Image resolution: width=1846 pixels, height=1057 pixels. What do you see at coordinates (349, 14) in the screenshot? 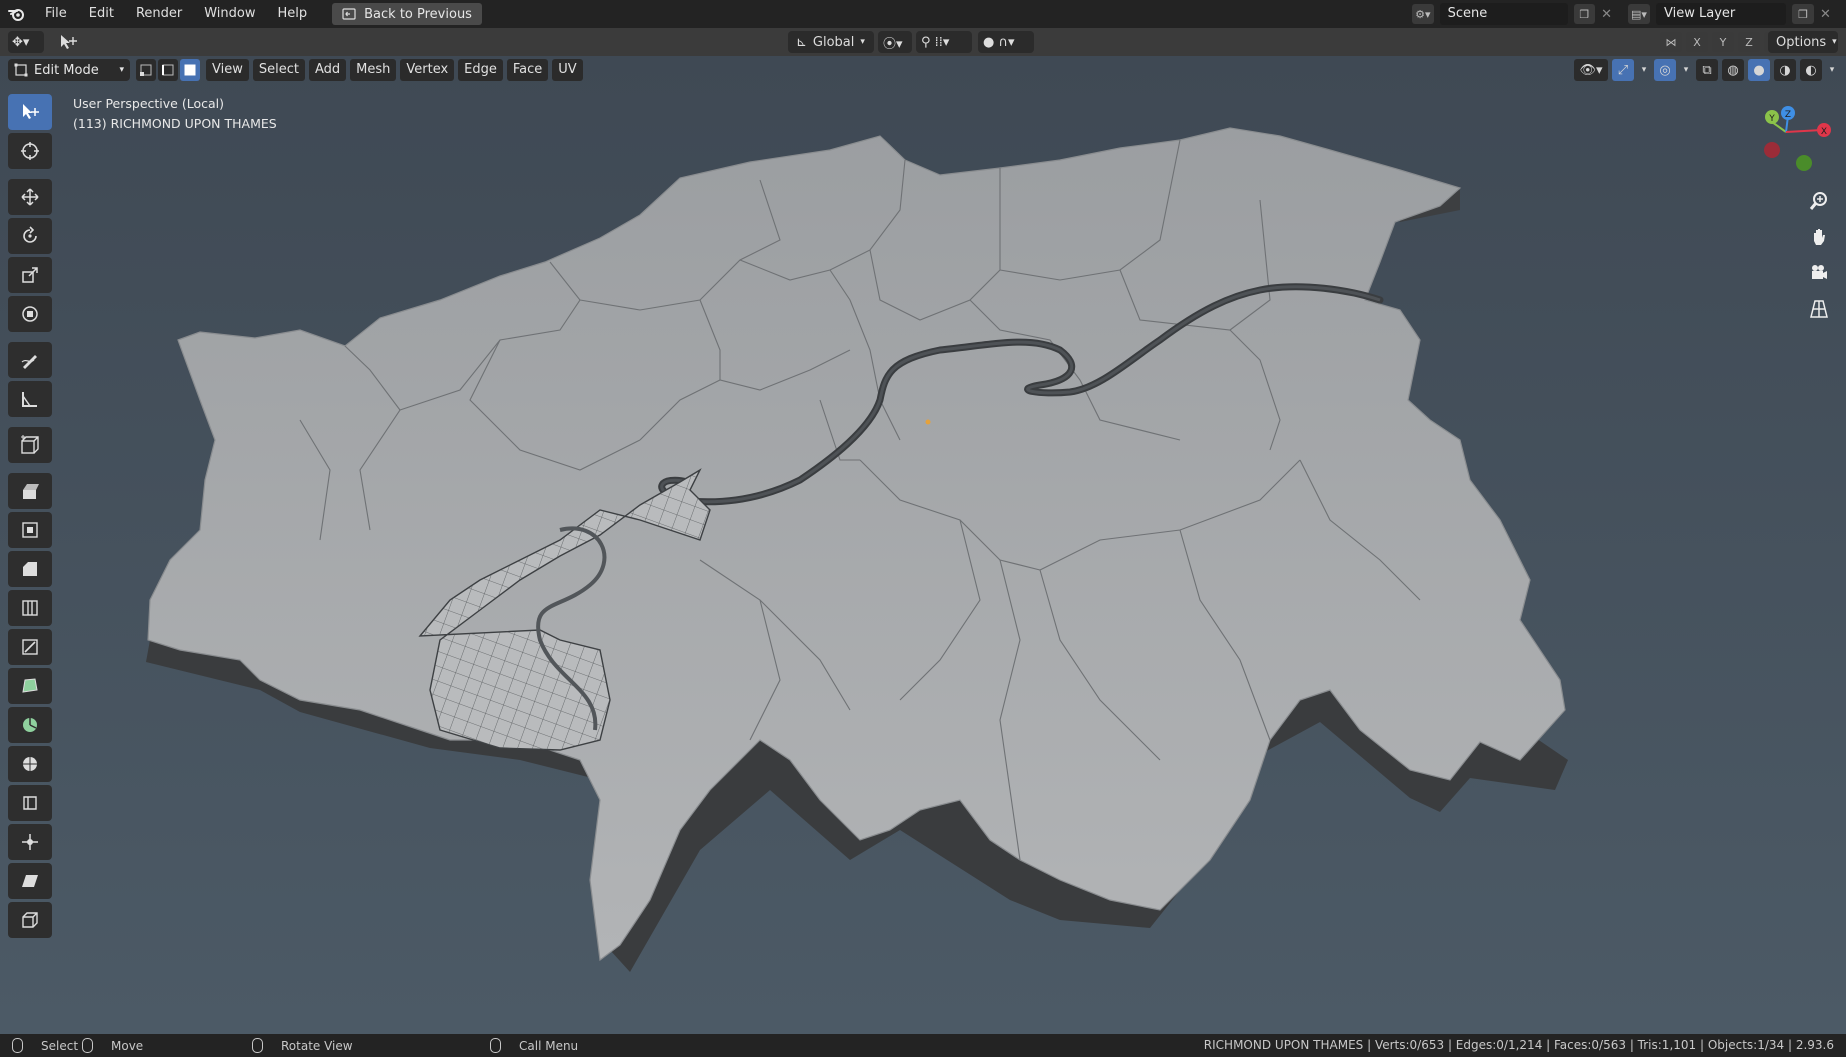
I see `back-screen-icon` at bounding box center [349, 14].